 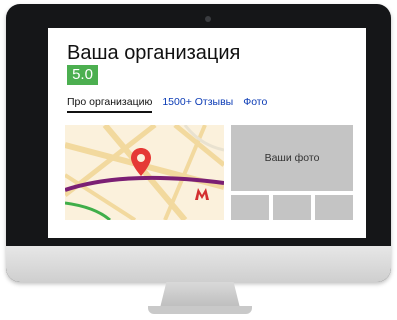 What do you see at coordinates (200, 310) in the screenshot?
I see `monitor-base` at bounding box center [200, 310].